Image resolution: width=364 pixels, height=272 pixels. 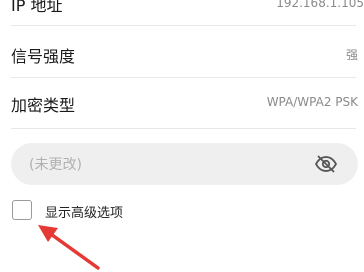 I want to click on password-input: (未更改), so click(x=184, y=164).